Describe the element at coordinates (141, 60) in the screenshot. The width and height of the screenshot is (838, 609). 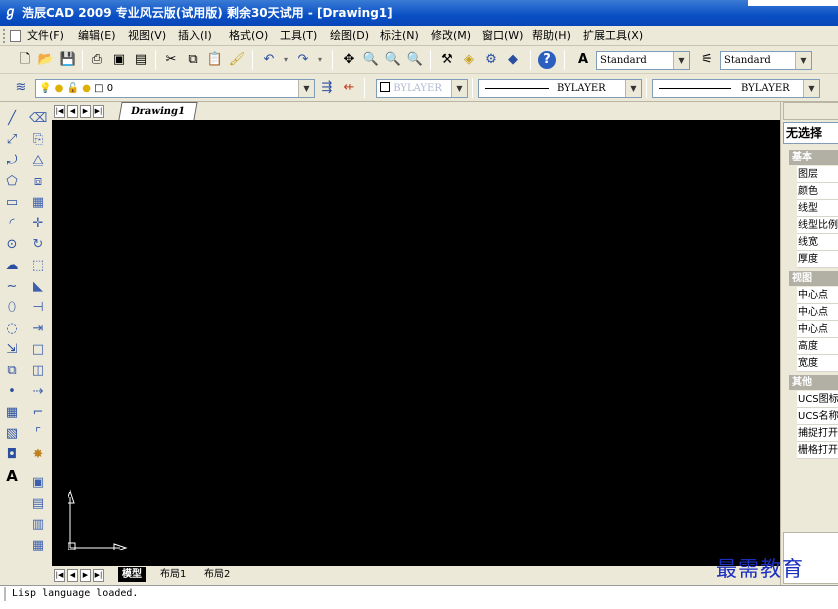
I see `publish-icon: ▤` at that location.